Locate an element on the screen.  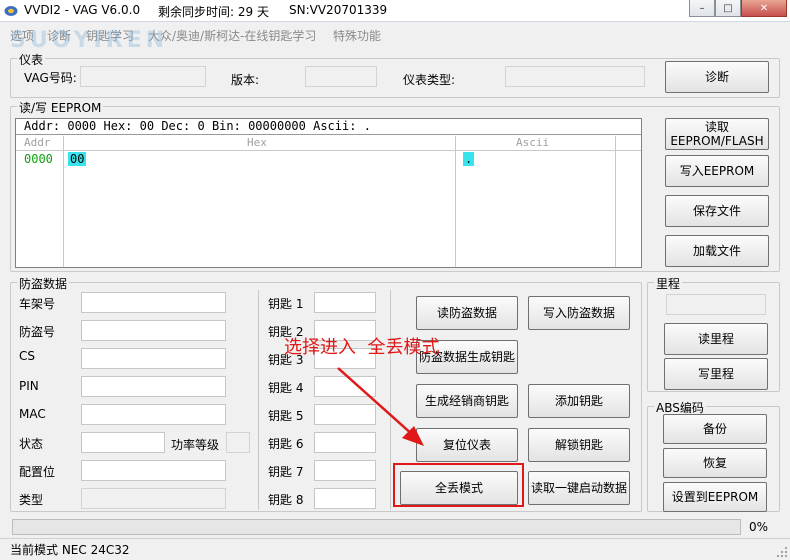
load-file-button: 加载文件 is located at coordinates (717, 251).